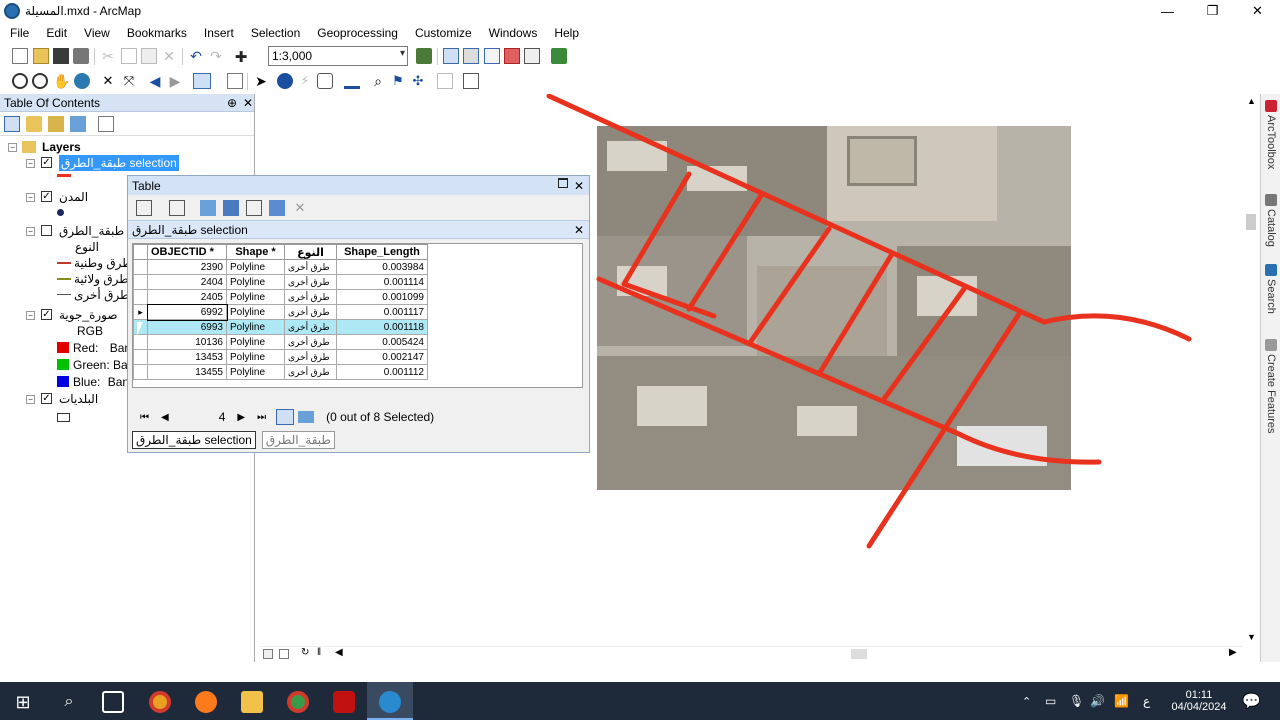 The width and height of the screenshot is (1280, 720). What do you see at coordinates (382, 342) in the screenshot?
I see `cell-shape-length: 0.005424` at bounding box center [382, 342].